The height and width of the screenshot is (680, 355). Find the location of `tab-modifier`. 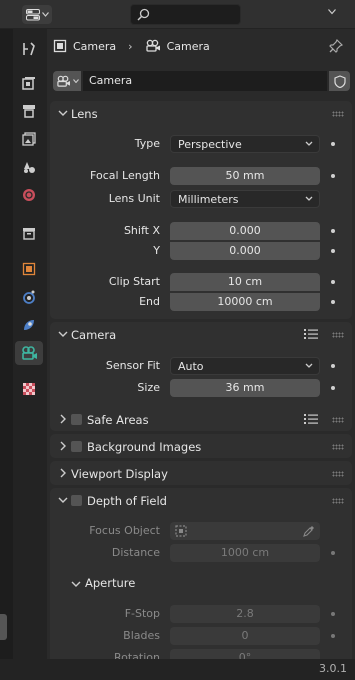

tab-modifier is located at coordinates (29, 297).